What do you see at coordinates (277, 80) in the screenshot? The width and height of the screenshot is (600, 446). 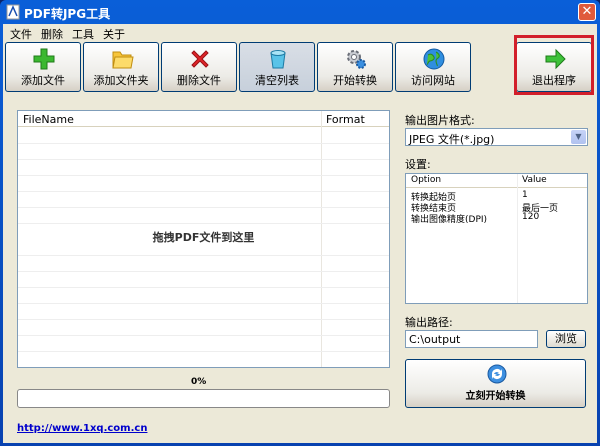 I see `clear-list-label: 清空列表` at bounding box center [277, 80].